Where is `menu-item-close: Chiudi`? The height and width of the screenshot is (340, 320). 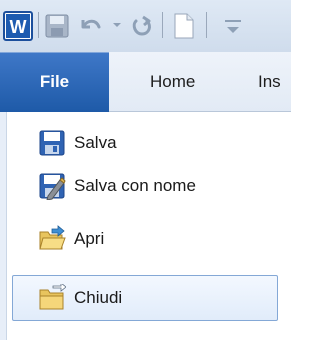 menu-item-close: Chiudi is located at coordinates (145, 298).